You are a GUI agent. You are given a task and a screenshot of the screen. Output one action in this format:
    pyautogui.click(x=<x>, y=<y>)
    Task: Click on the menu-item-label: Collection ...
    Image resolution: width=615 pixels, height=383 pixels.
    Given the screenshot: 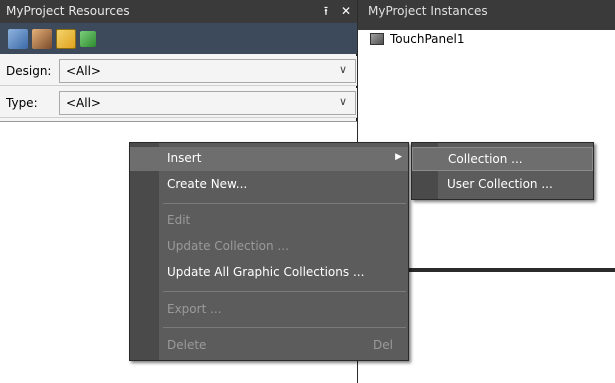 What is the action you would take?
    pyautogui.click(x=485, y=159)
    